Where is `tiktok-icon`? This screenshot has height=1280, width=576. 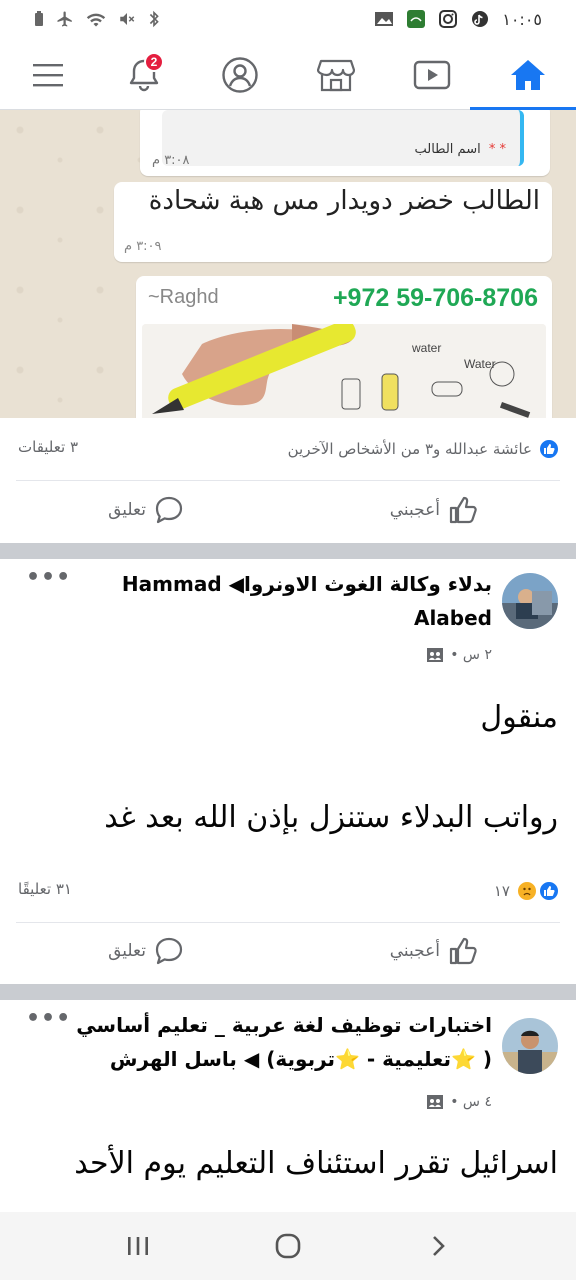 tiktok-icon is located at coordinates (480, 19).